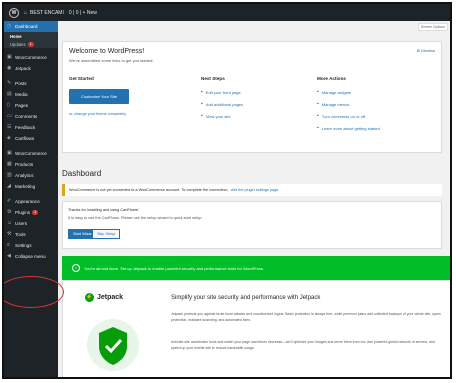 The image size is (456, 383). Describe the element at coordinates (25, 127) in the screenshot. I see `sidebar-item-label: Feedback` at that location.